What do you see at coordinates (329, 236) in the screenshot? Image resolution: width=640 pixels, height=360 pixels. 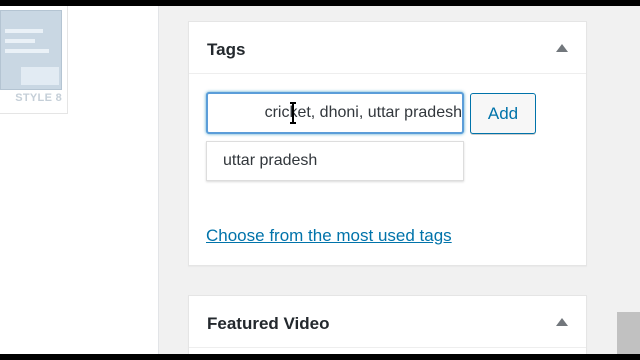 I see `most-used-tags-link: Choose from the most used tags` at bounding box center [329, 236].